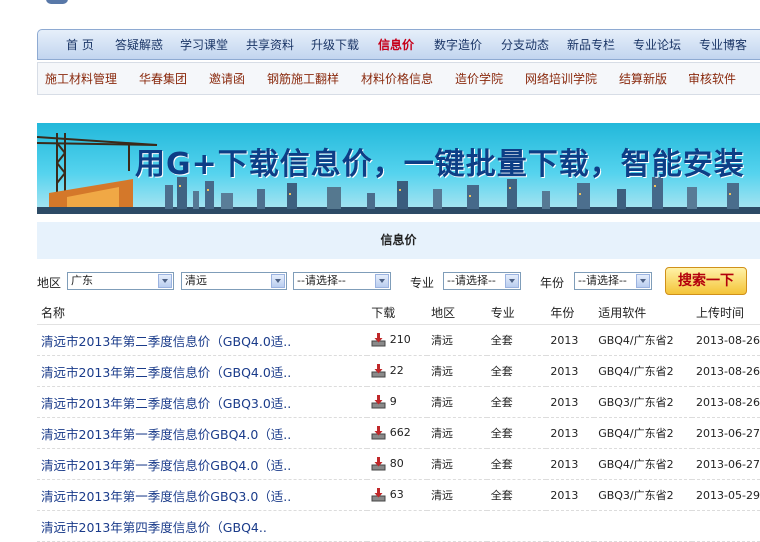  What do you see at coordinates (398, 240) in the screenshot?
I see `section-header: 信息价` at bounding box center [398, 240].